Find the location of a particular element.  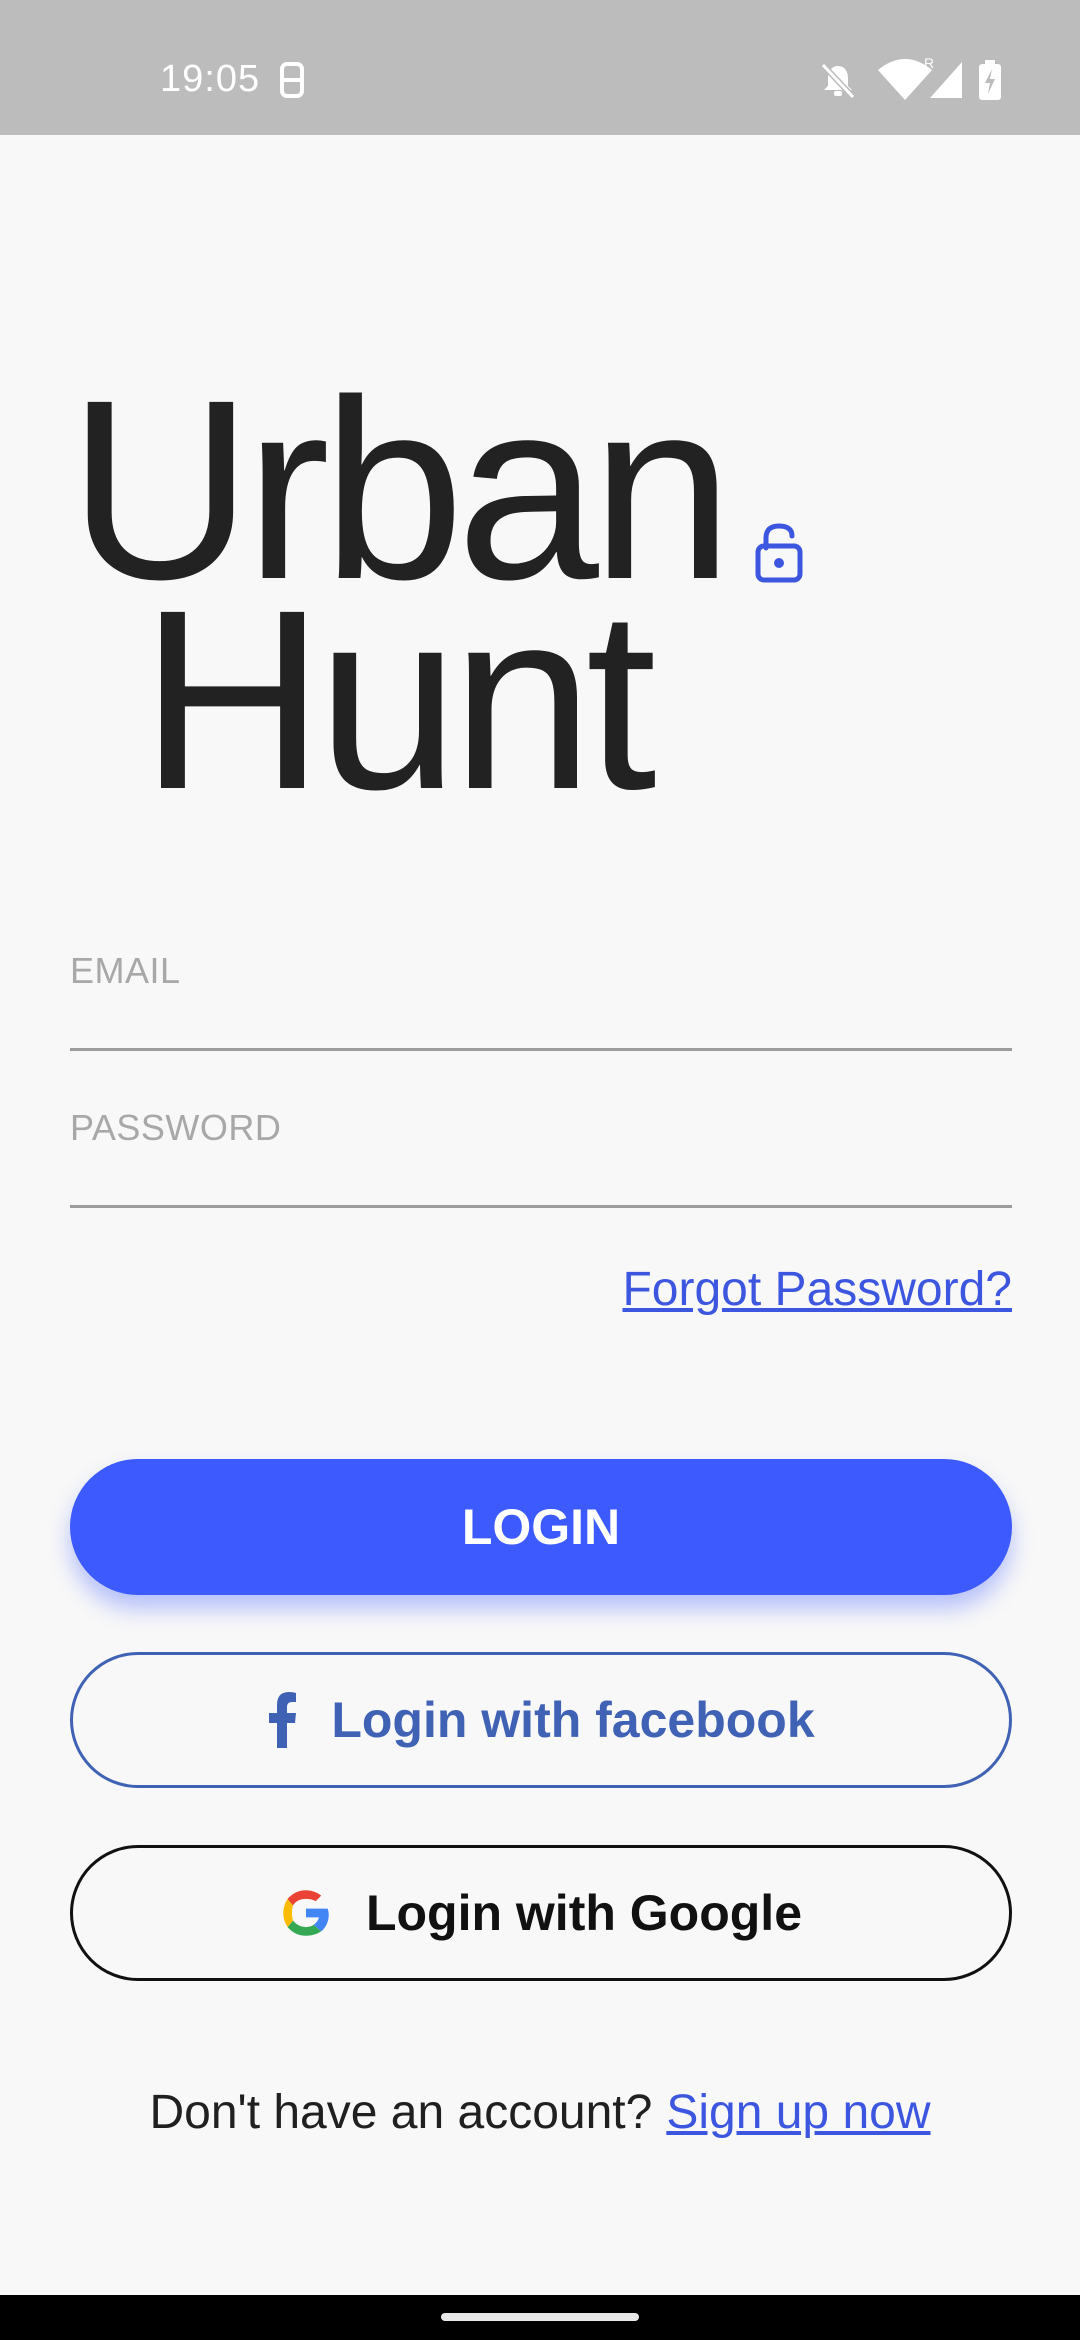

google-button-label: Login with Google is located at coordinates (584, 1913).